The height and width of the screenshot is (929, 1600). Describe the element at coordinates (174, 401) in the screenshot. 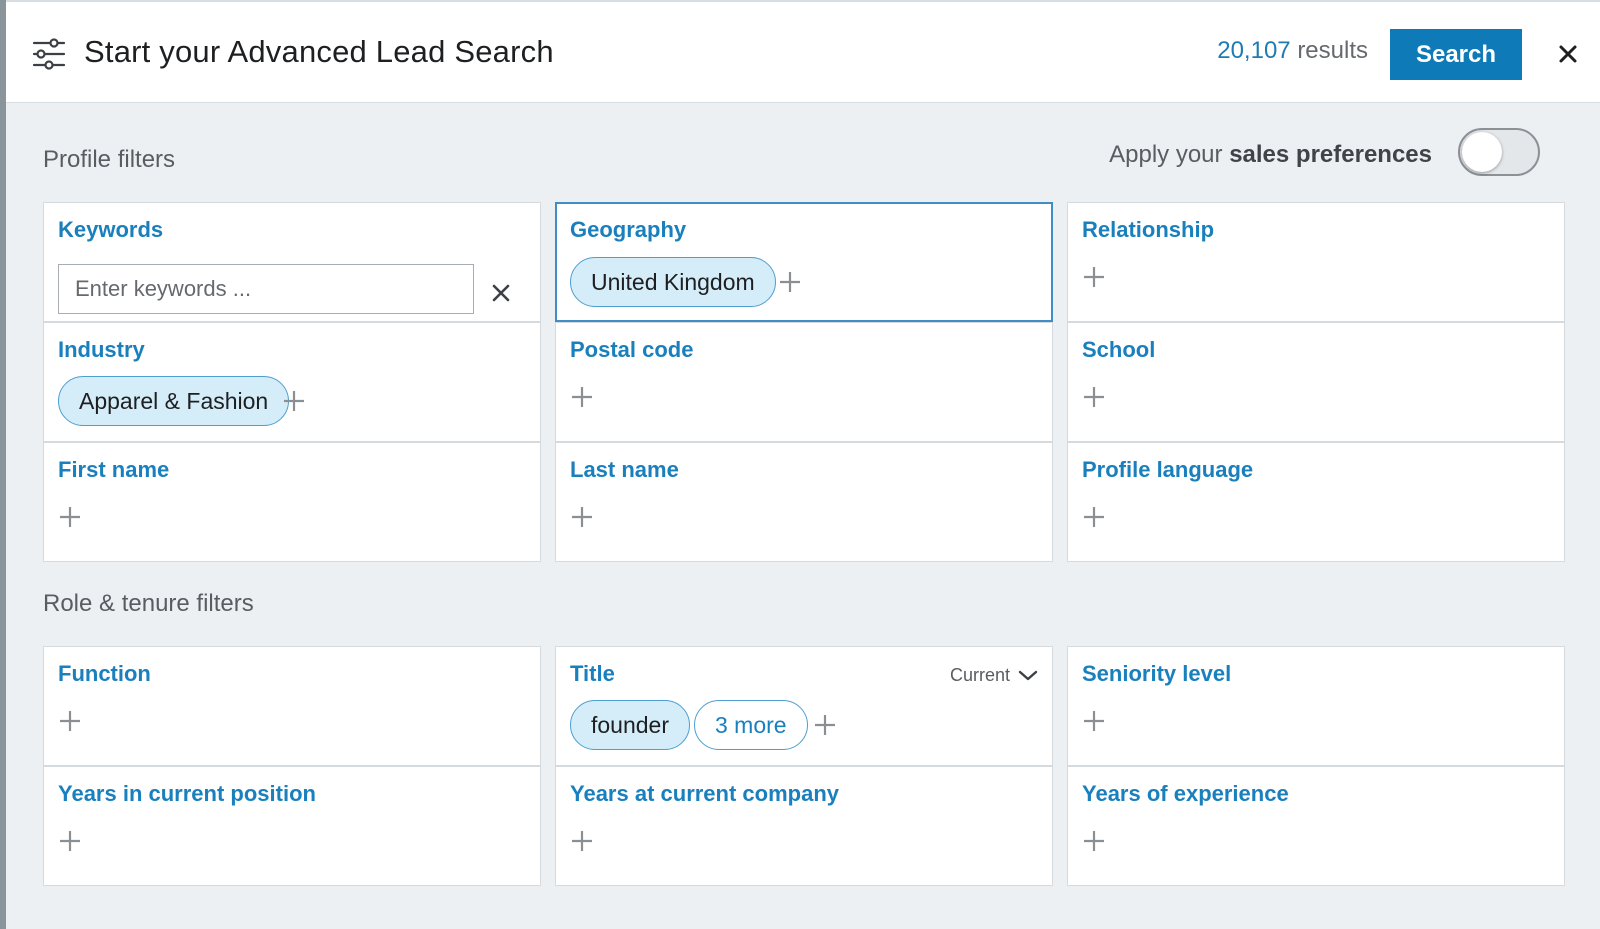

I see `industry-tag: Apparel & Fashion` at that location.